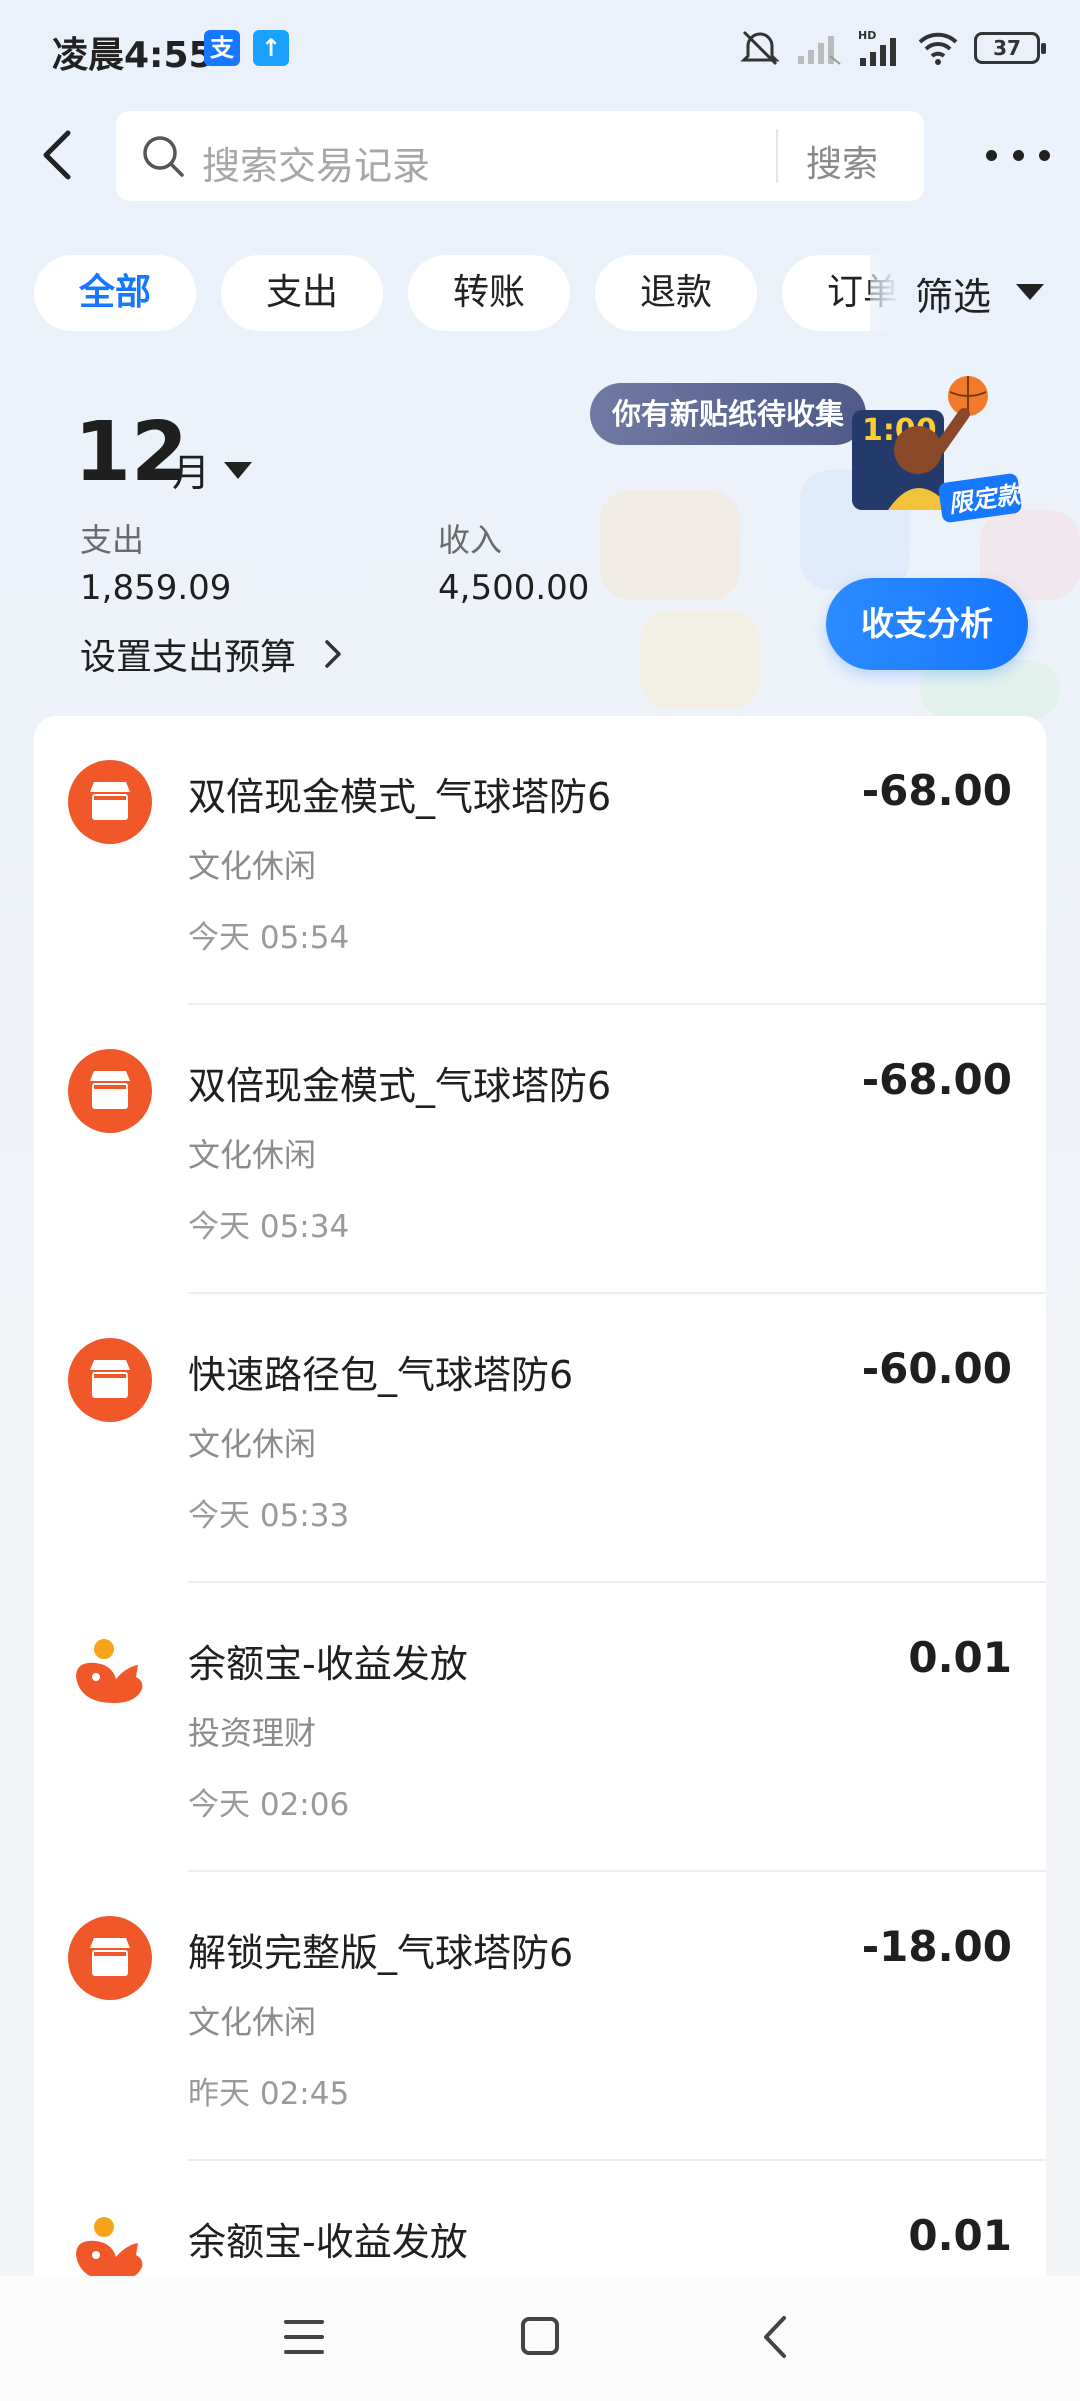  I want to click on menu-icon, so click(304, 2337).